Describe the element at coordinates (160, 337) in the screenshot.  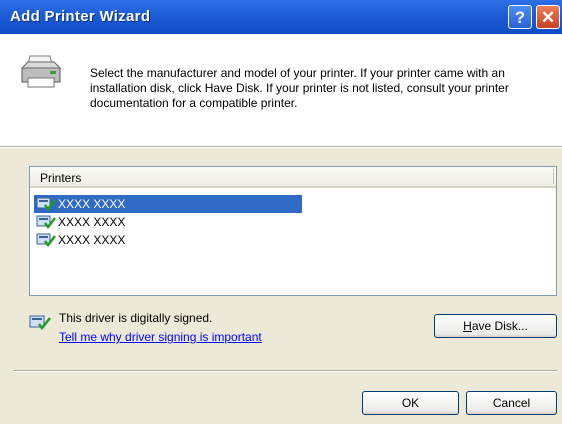
I see `driver-signing-link: Tell me why driver signing is important` at that location.